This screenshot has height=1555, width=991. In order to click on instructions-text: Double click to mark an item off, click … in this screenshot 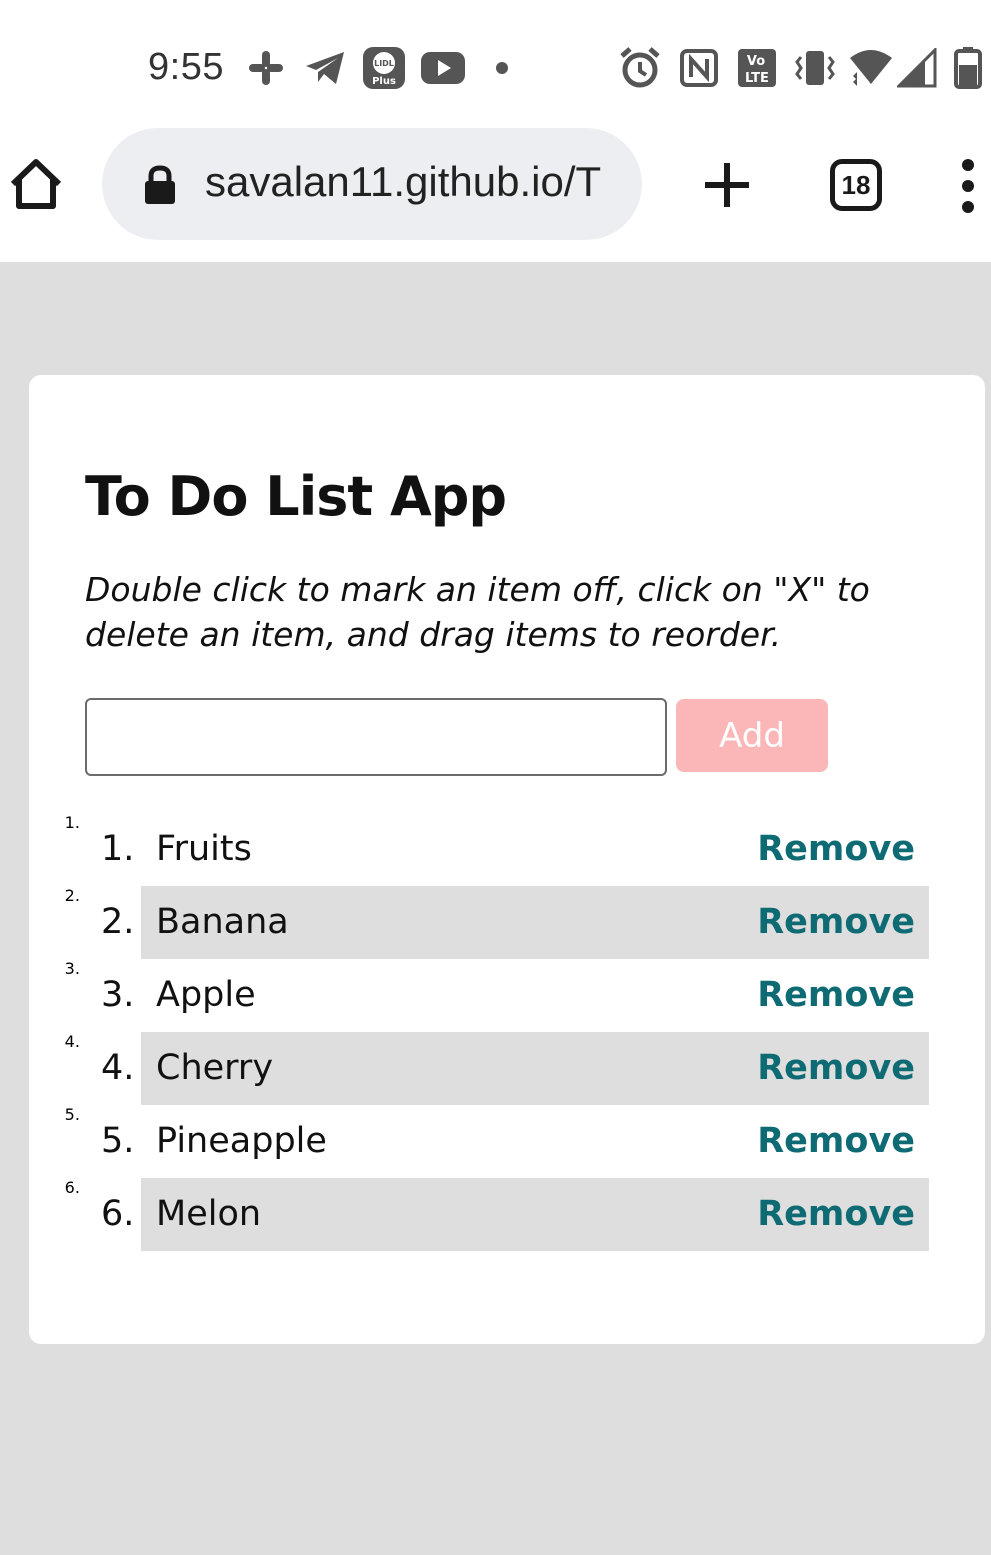, I will do `click(477, 612)`.